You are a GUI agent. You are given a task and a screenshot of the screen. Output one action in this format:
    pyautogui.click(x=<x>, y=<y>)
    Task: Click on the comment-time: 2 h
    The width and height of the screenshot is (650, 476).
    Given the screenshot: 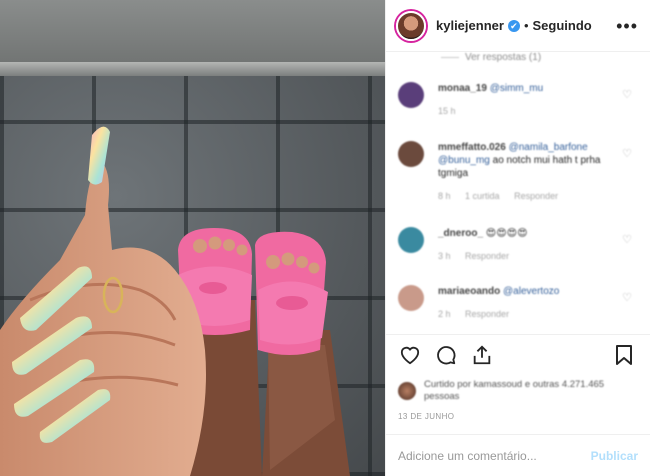 What is the action you would take?
    pyautogui.click(x=444, y=314)
    